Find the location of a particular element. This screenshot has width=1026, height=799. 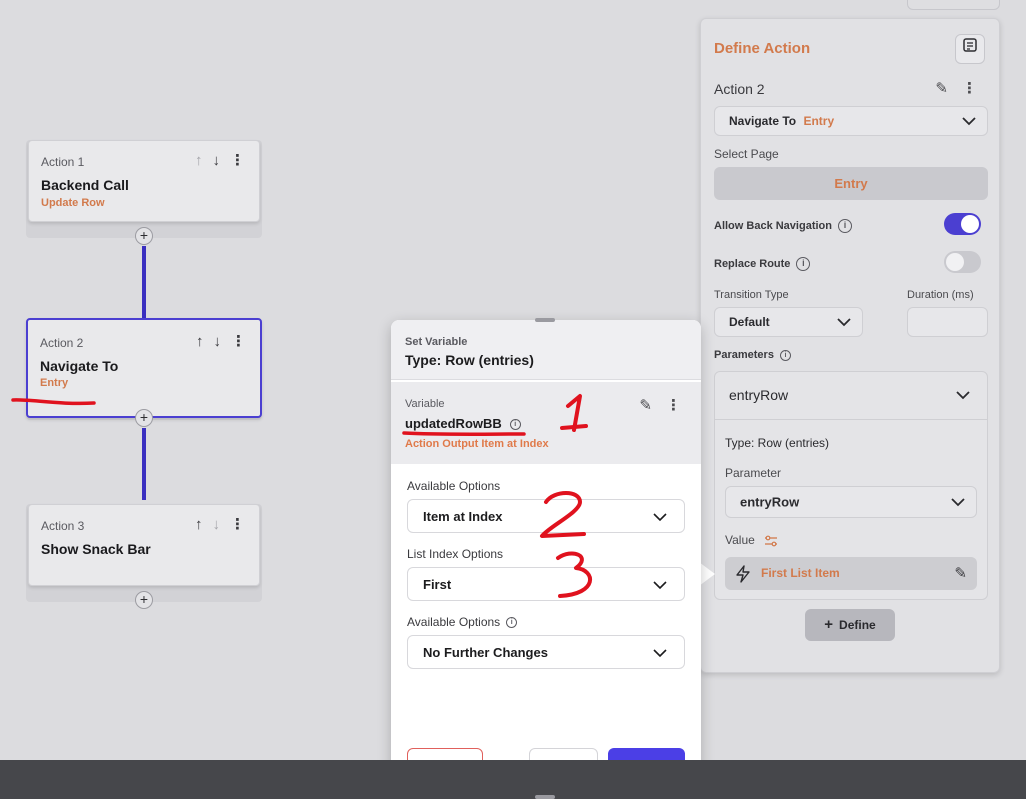

action-type-text: Navigate To is located at coordinates (763, 121).